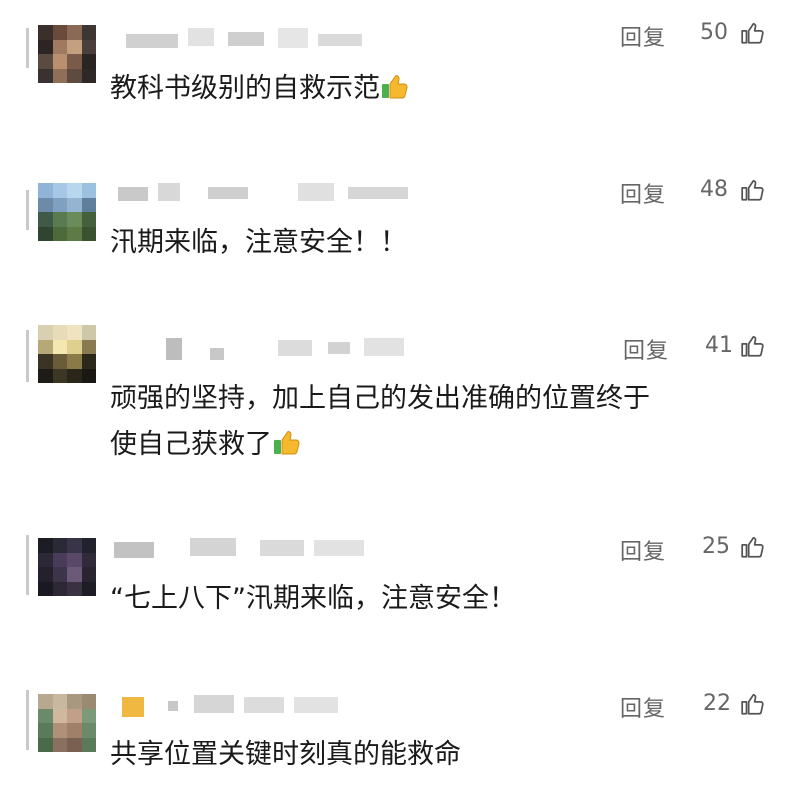  I want to click on comment-text-line-2: 使自己获救了, so click(440, 445).